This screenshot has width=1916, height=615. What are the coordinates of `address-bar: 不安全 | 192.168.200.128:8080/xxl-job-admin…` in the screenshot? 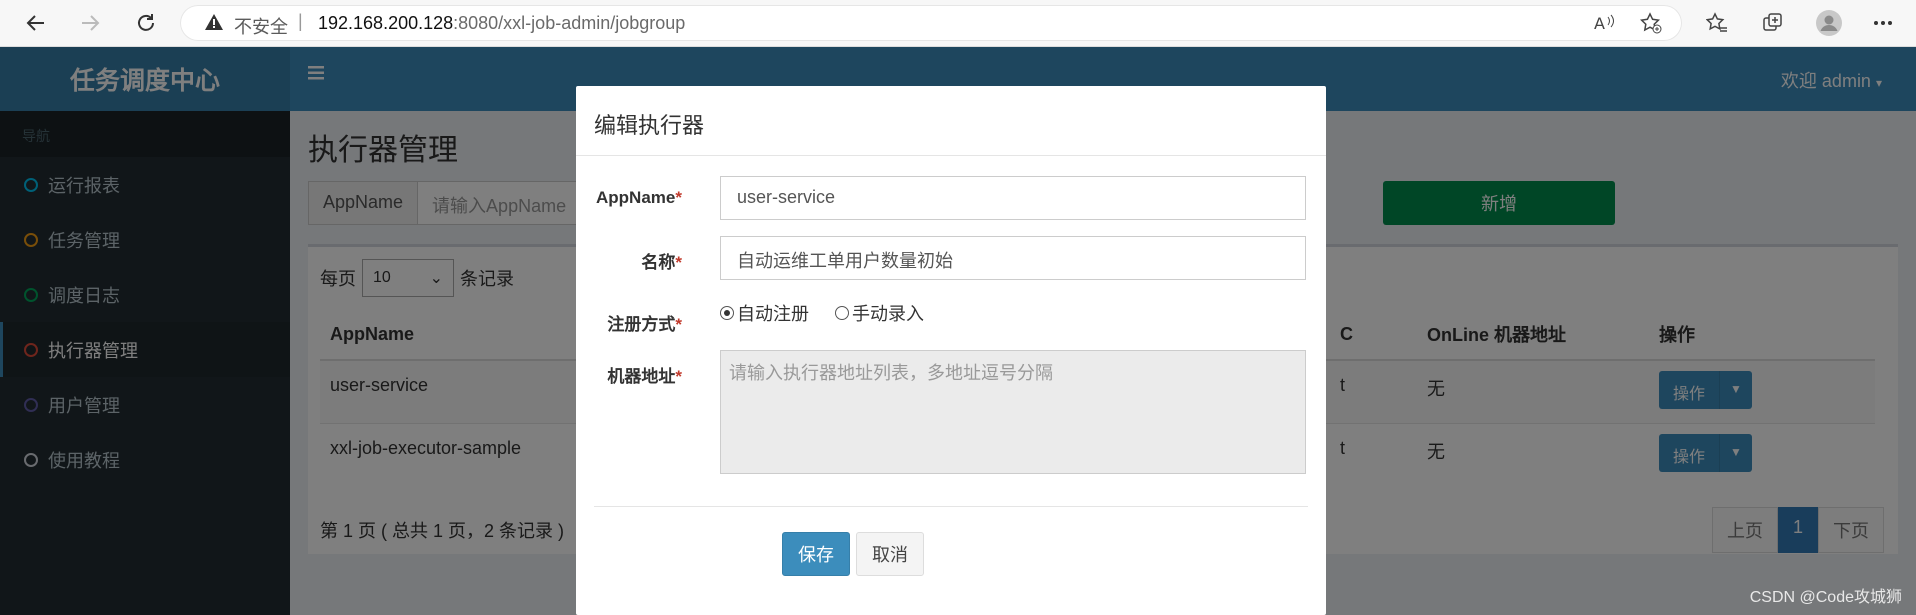 It's located at (931, 23).